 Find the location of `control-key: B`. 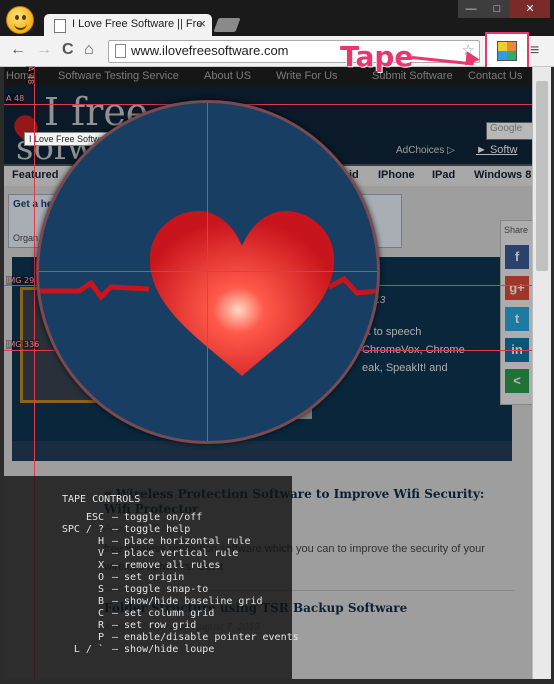

control-key: B is located at coordinates (100, 601).